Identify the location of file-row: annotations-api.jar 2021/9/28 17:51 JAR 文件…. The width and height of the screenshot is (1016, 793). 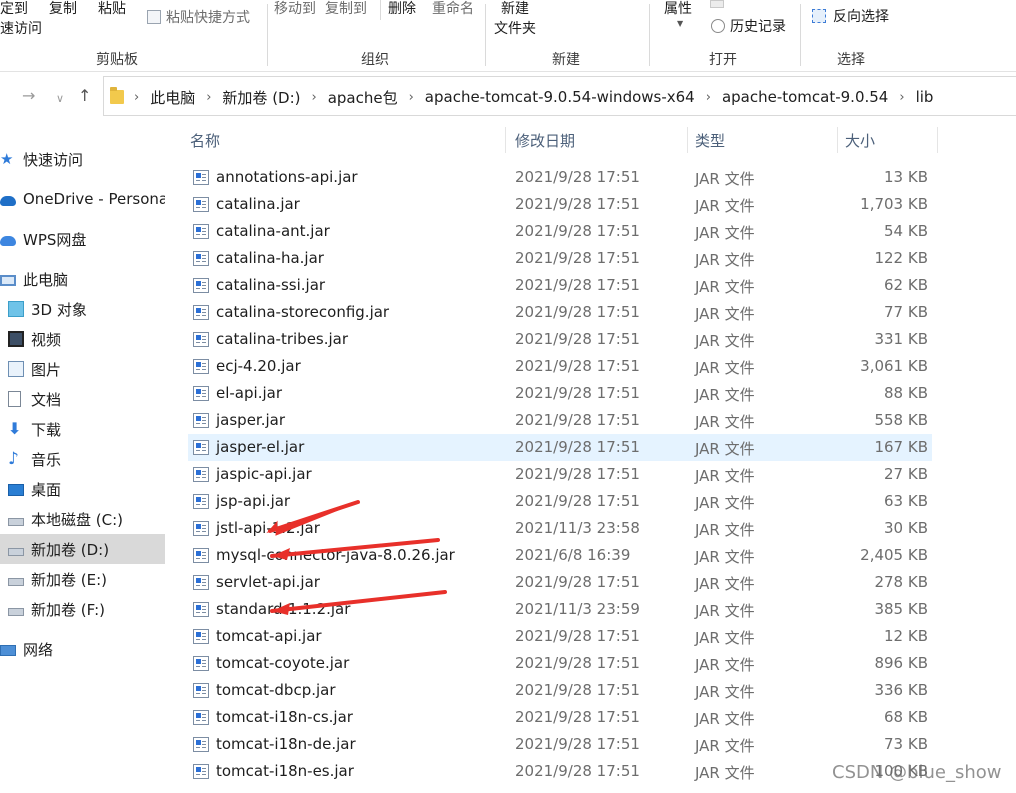
(560, 177).